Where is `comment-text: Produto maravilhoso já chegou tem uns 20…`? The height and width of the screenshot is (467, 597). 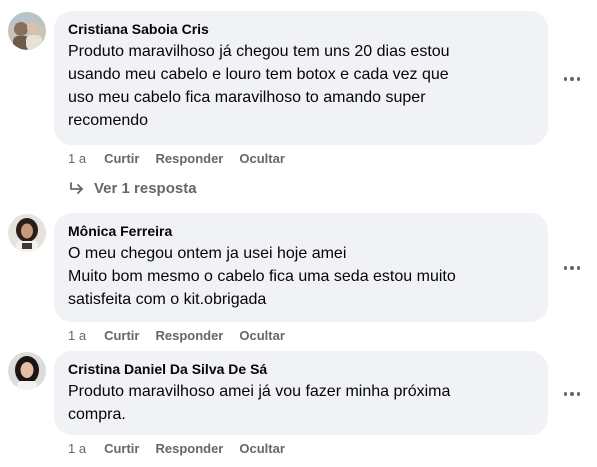 comment-text: Produto maravilhoso já chegou tem uns 20… is located at coordinates (259, 86).